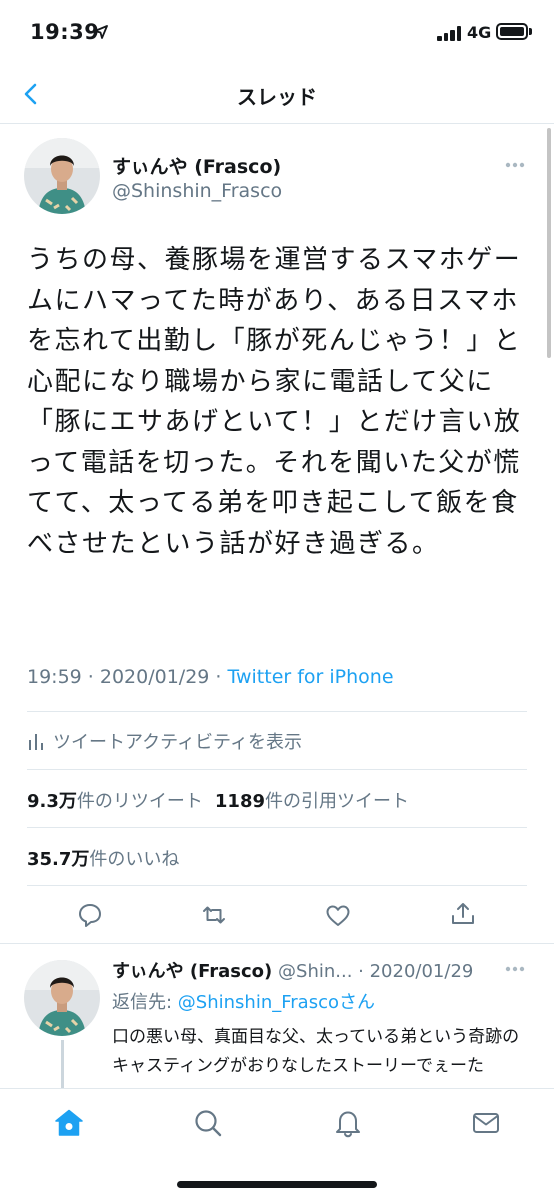 This screenshot has width=554, height=1200. I want to click on replying-to-mention: @Shinshin_Frasco, so click(258, 1002).